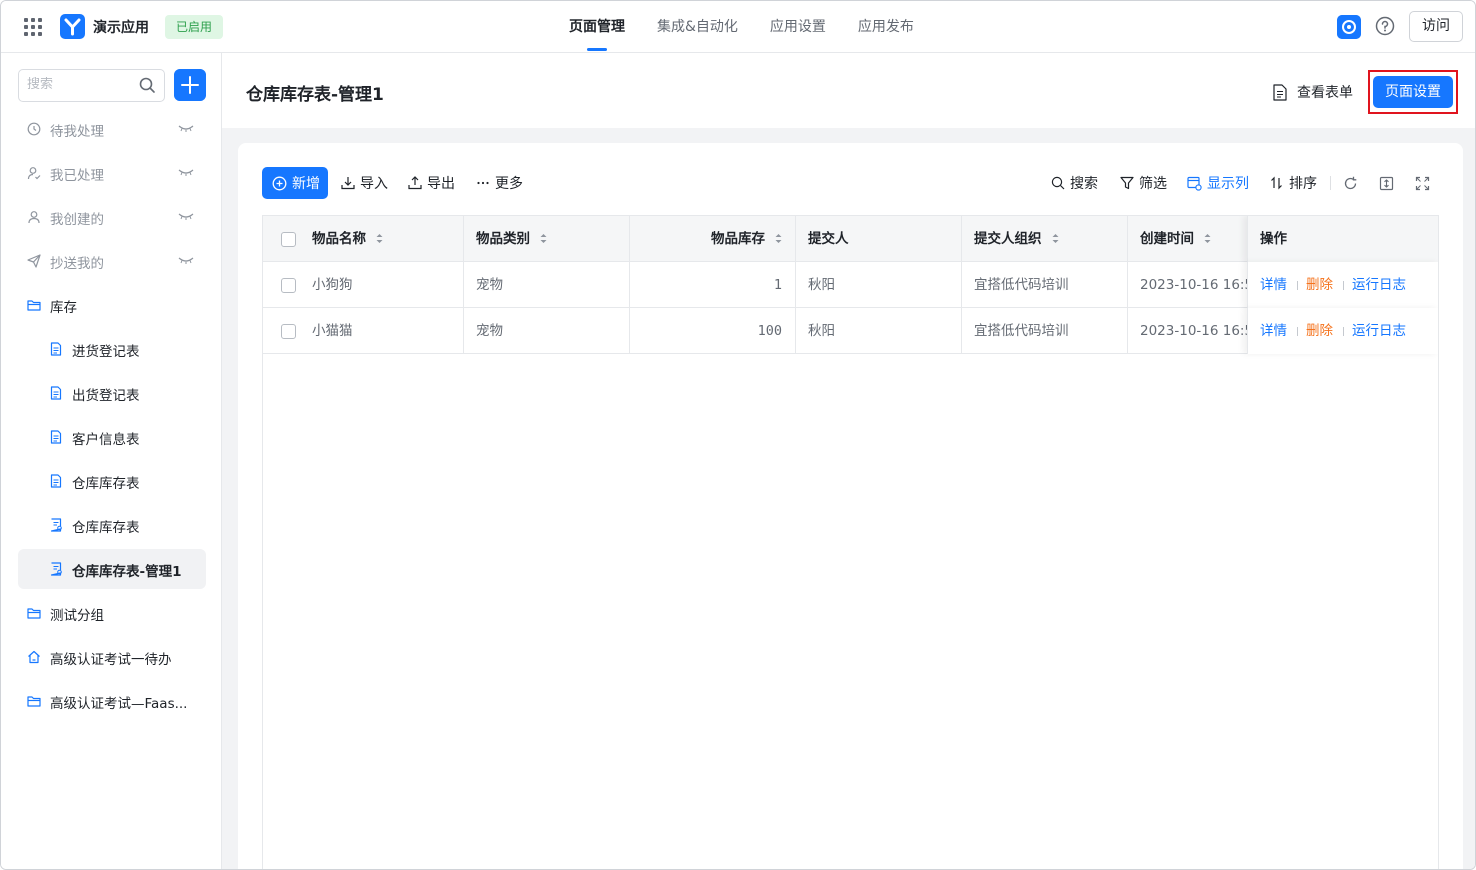  I want to click on columns-icon, so click(1194, 183).